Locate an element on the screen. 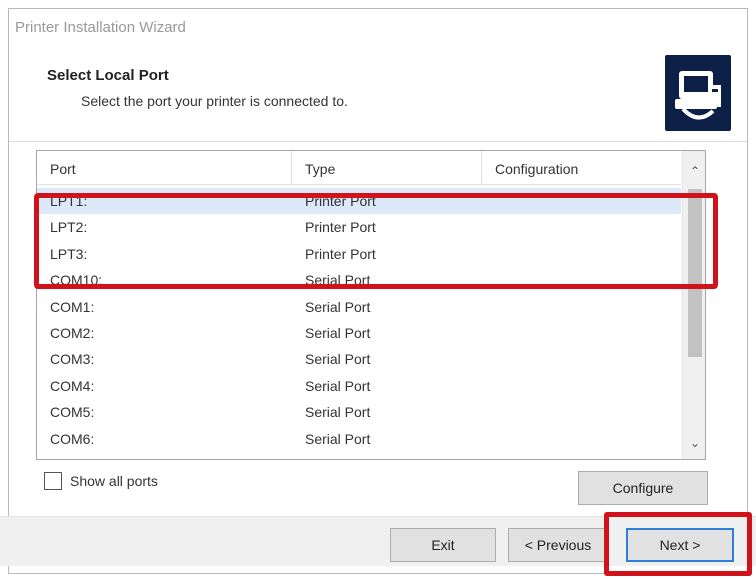  port-list-header: Port Type Configuration is located at coordinates (359, 168).